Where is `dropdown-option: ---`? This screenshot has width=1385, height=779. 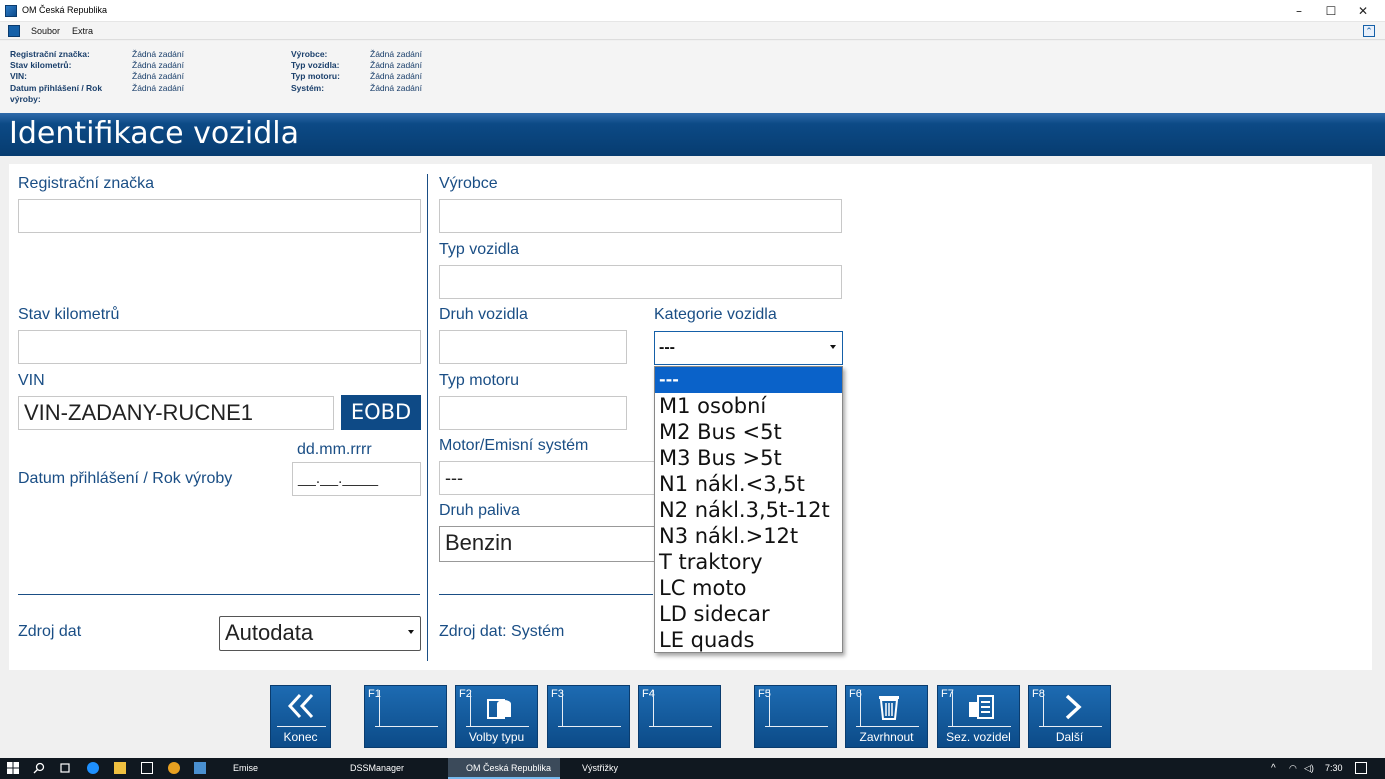 dropdown-option: --- is located at coordinates (748, 380).